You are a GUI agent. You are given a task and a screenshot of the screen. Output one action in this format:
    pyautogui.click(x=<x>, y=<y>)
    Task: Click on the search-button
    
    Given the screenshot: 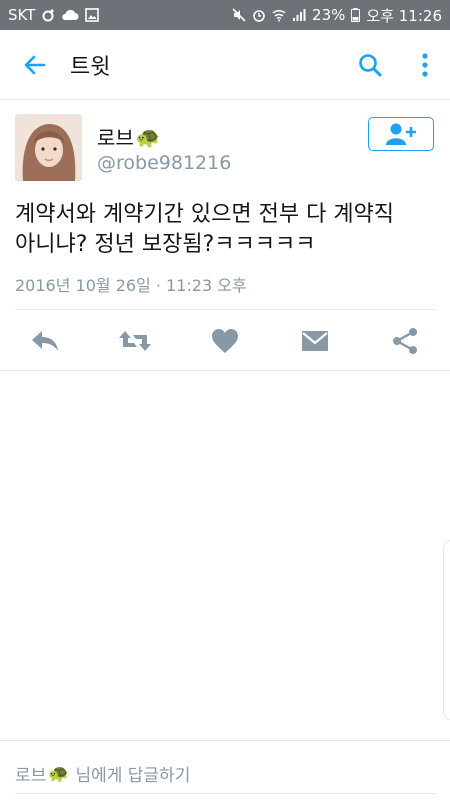 What is the action you would take?
    pyautogui.click(x=370, y=65)
    